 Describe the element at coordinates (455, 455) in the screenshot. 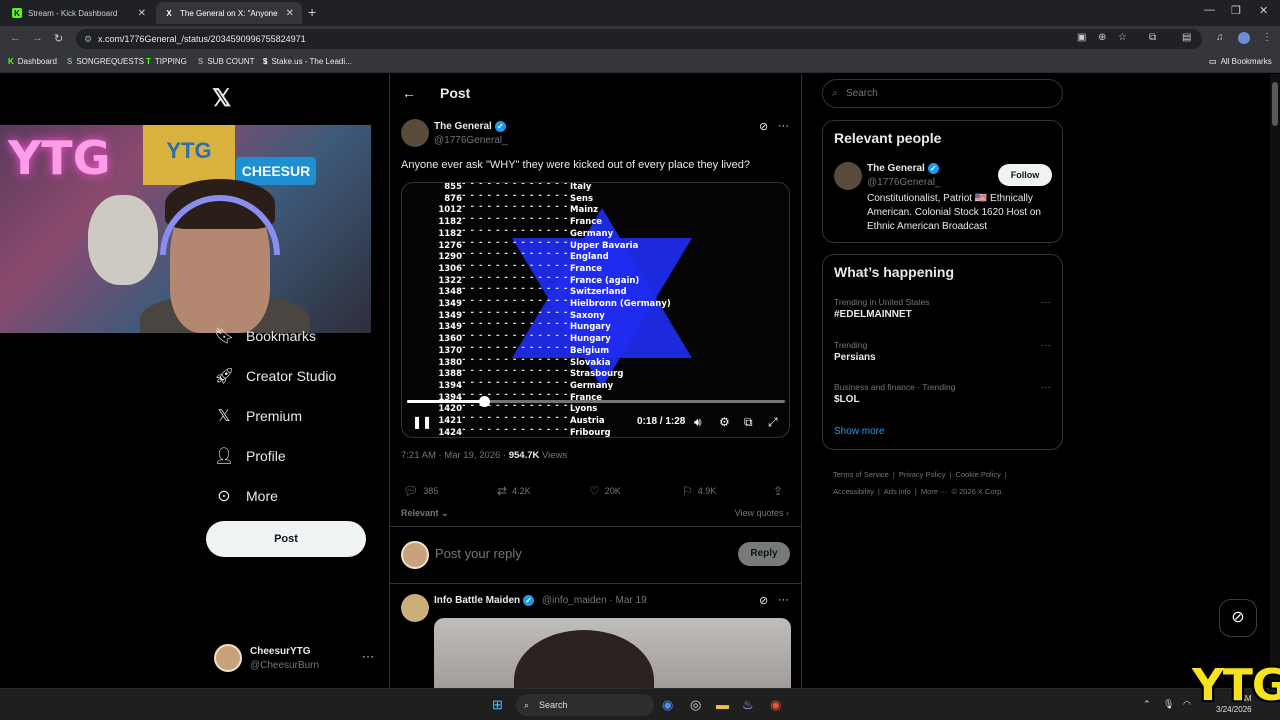

I see `post-timestamp: 7:21 AM · Mar 19, 2026 ·` at that location.